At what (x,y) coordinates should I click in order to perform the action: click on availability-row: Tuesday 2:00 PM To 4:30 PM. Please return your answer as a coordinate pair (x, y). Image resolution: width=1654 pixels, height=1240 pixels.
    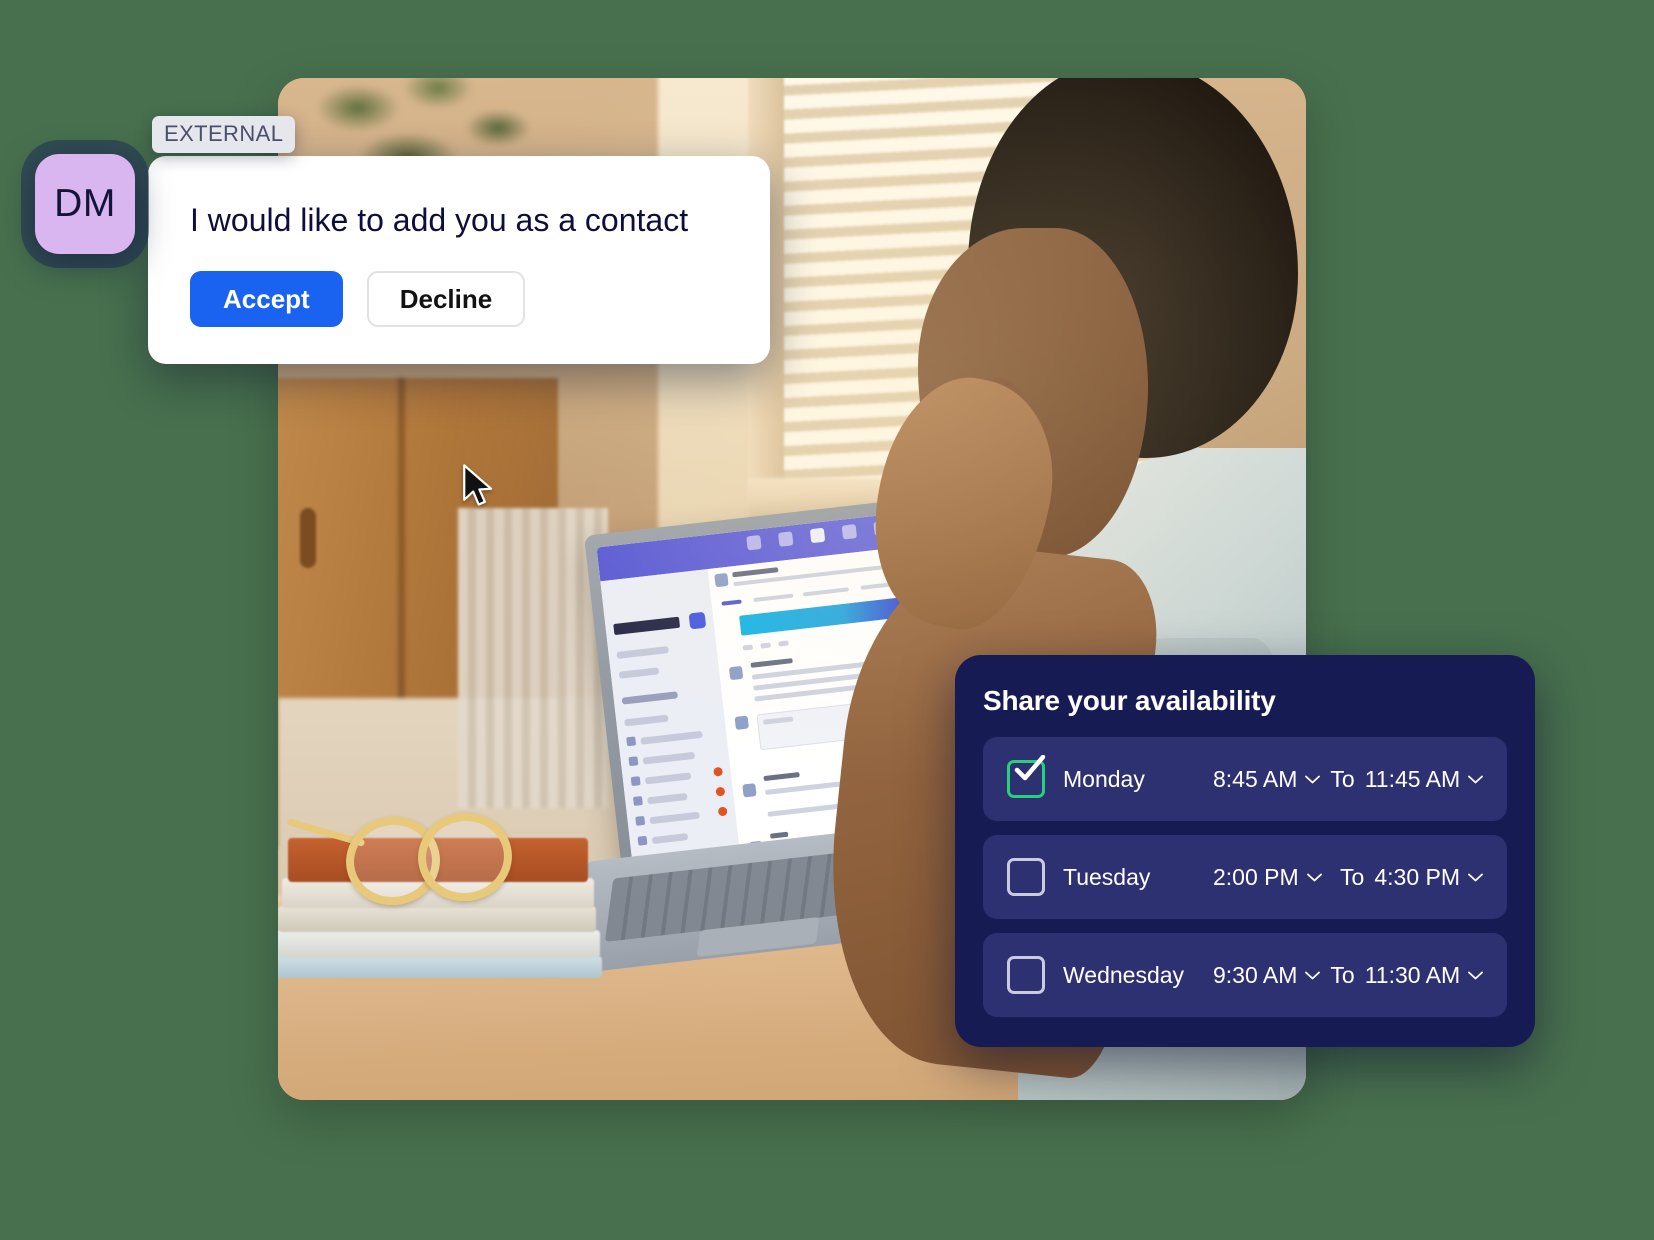
    Looking at the image, I should click on (1245, 877).